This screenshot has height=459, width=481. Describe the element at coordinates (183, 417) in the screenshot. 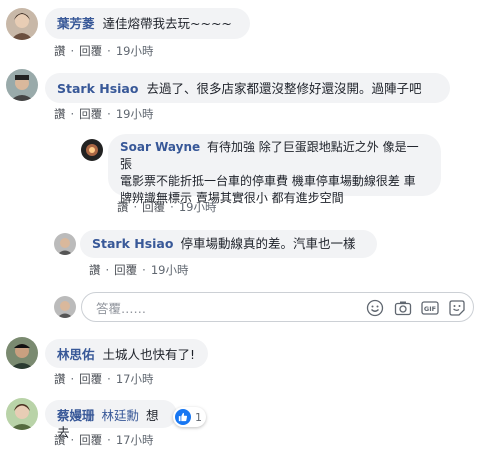

I see `like-icon` at that location.